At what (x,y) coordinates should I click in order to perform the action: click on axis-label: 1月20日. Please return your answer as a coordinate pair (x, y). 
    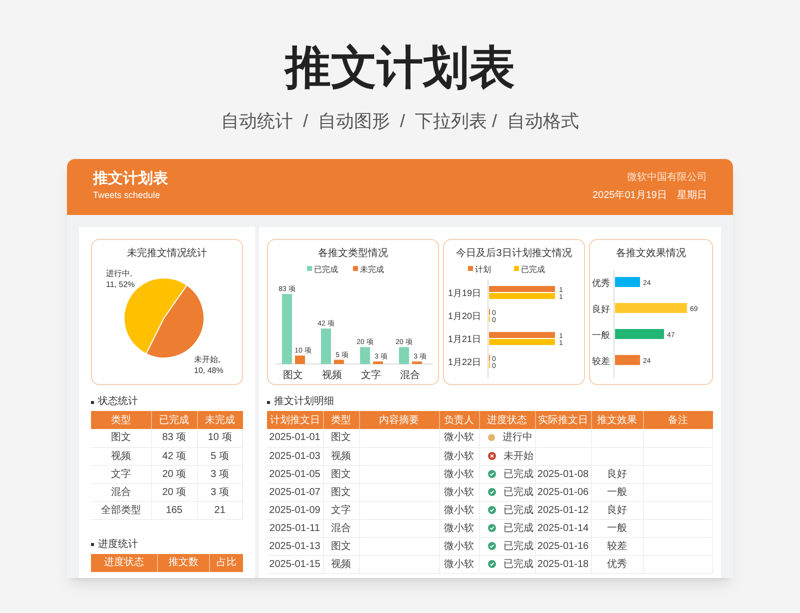
    Looking at the image, I should click on (465, 316).